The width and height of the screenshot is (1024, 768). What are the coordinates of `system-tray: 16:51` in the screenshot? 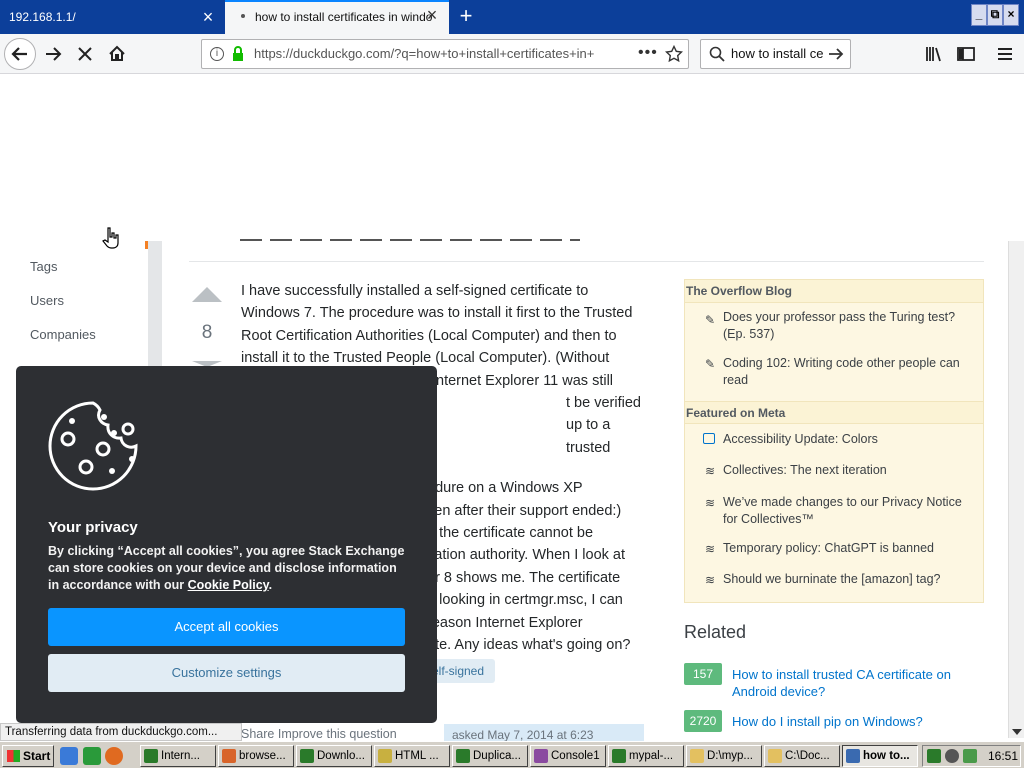 It's located at (971, 756).